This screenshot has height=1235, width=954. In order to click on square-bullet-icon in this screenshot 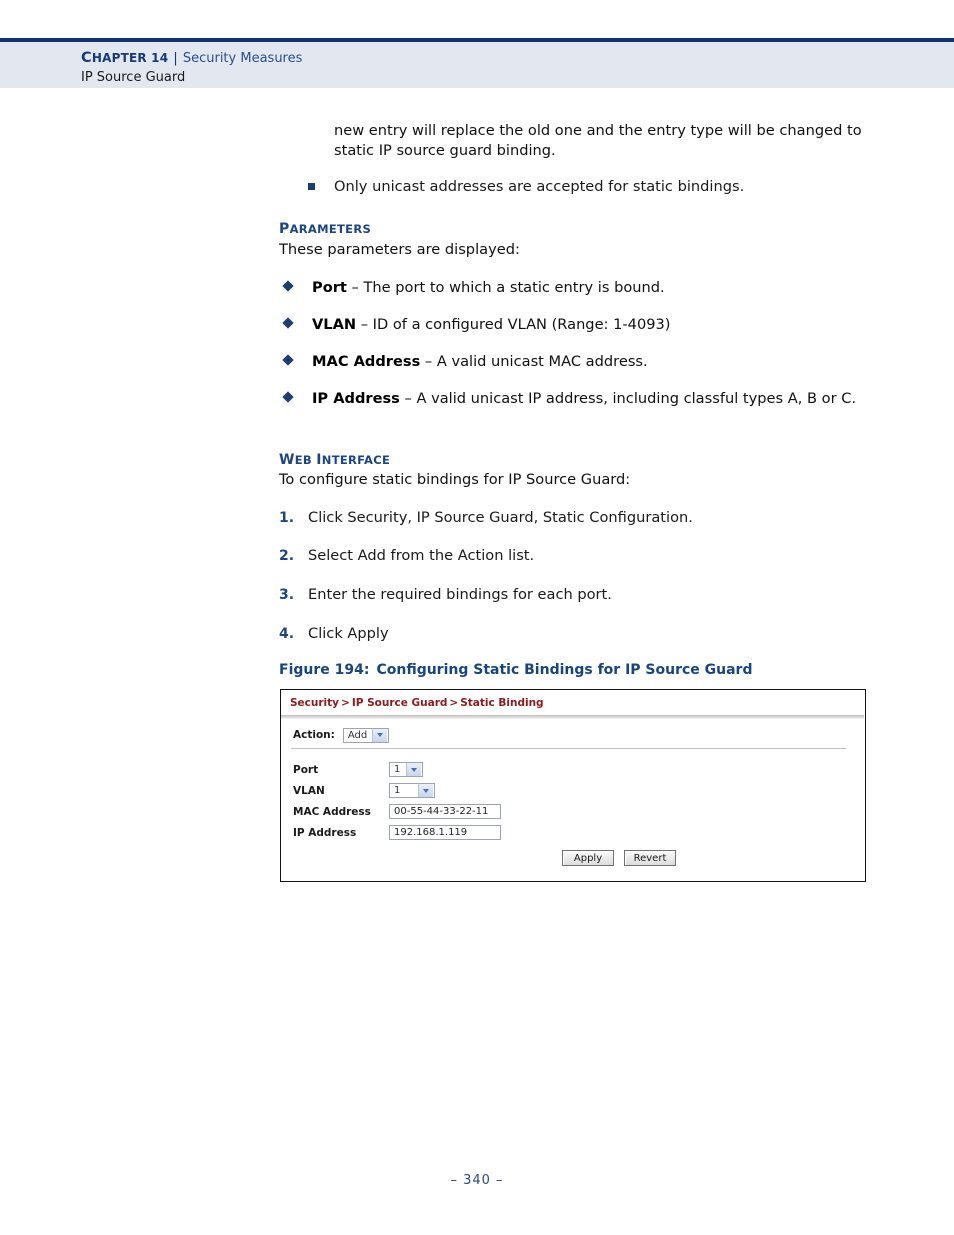, I will do `click(311, 186)`.